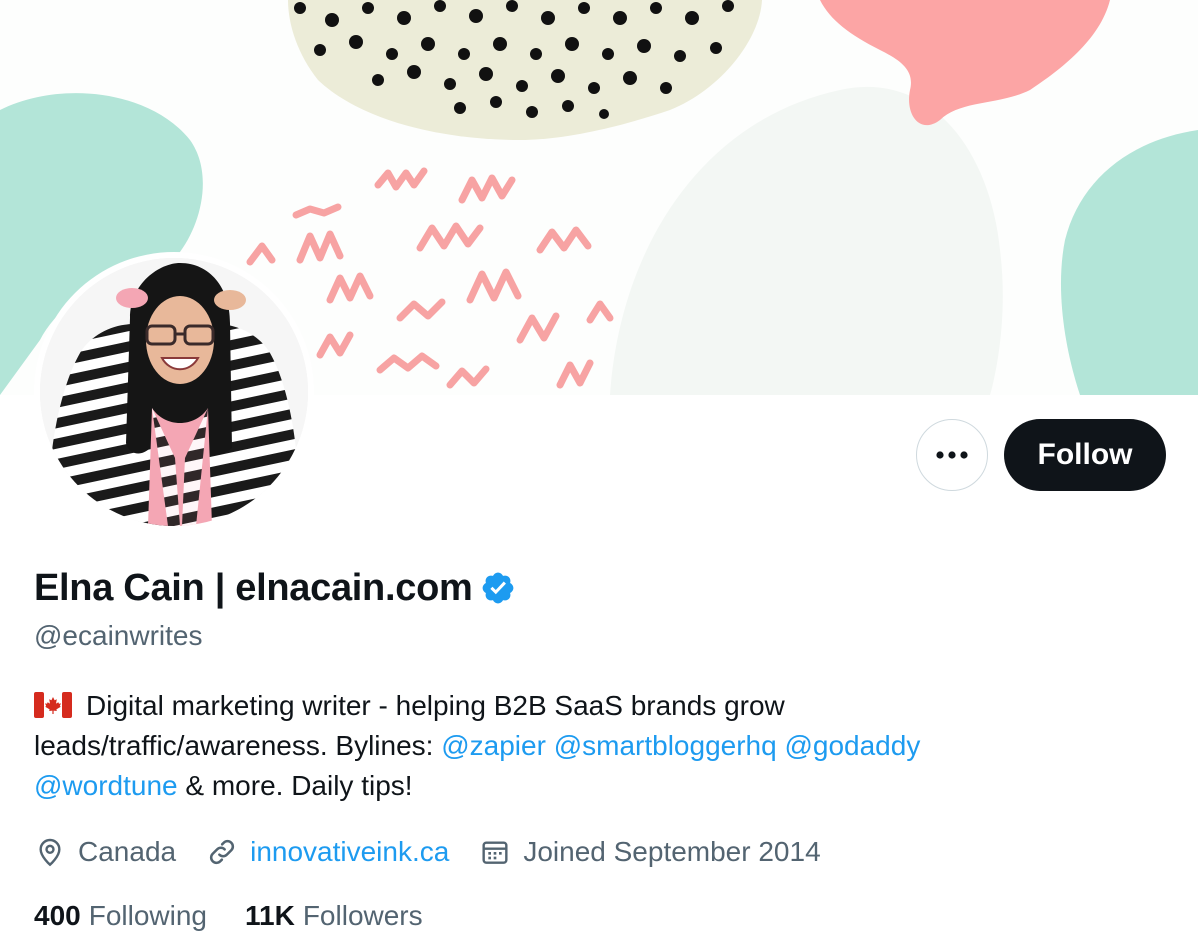 Image resolution: width=1198 pixels, height=948 pixels. Describe the element at coordinates (253, 587) in the screenshot. I see `display-name: Elna Cain | elnacain.com` at that location.